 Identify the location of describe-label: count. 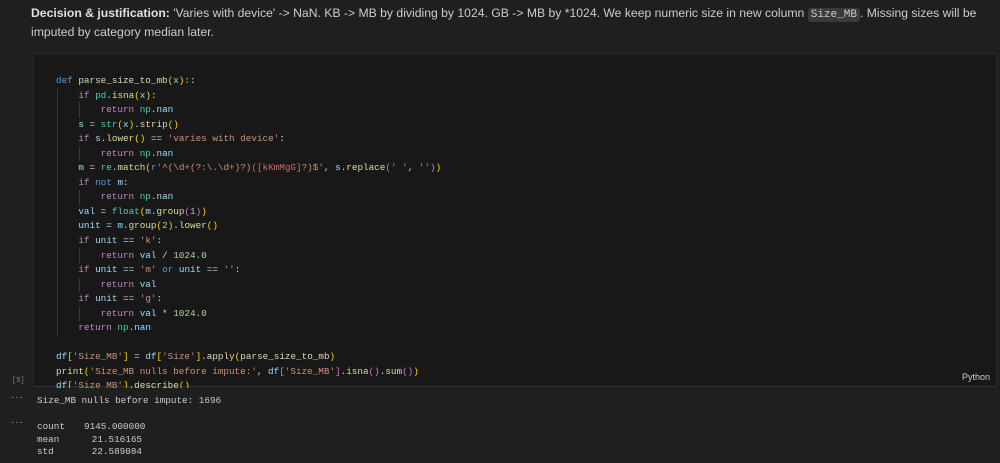
(51, 426).